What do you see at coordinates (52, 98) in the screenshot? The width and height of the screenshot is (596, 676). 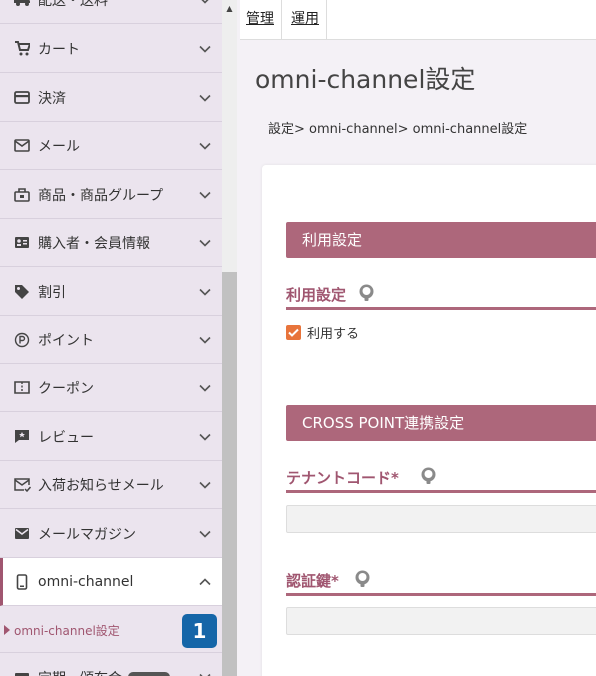 I see `sidebar-item-label: 決済` at bounding box center [52, 98].